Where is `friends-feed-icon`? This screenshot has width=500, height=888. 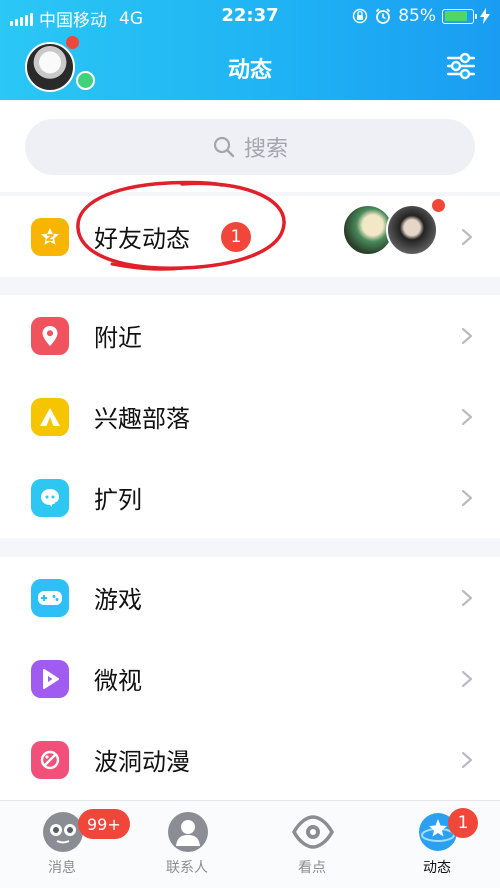 friends-feed-icon is located at coordinates (50, 236).